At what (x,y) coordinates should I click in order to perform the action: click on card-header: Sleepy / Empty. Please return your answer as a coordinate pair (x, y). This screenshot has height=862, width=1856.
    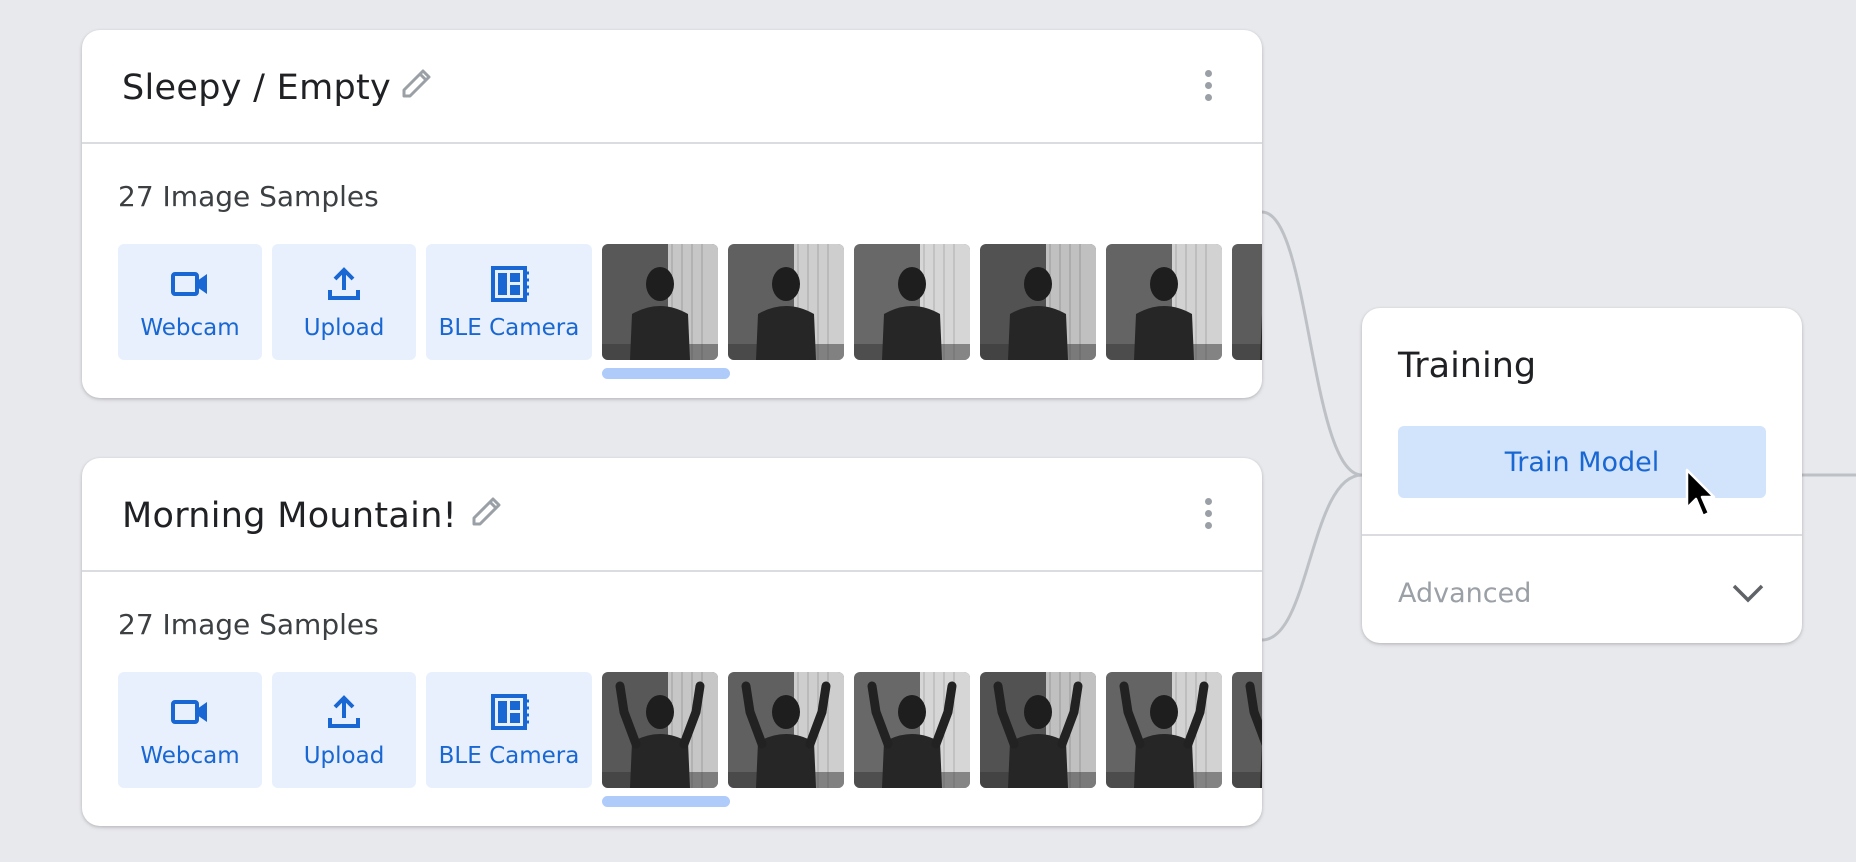
    Looking at the image, I should click on (672, 87).